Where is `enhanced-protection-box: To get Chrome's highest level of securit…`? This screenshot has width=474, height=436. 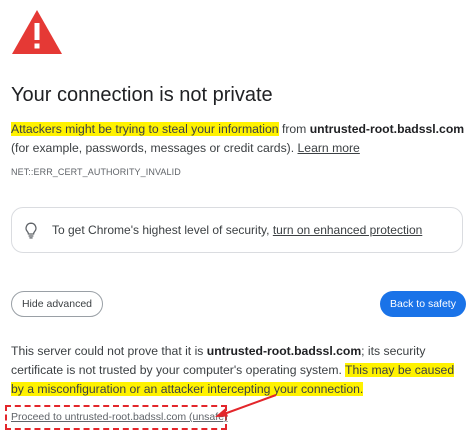 enhanced-protection-box: To get Chrome's highest level of securit… is located at coordinates (237, 230).